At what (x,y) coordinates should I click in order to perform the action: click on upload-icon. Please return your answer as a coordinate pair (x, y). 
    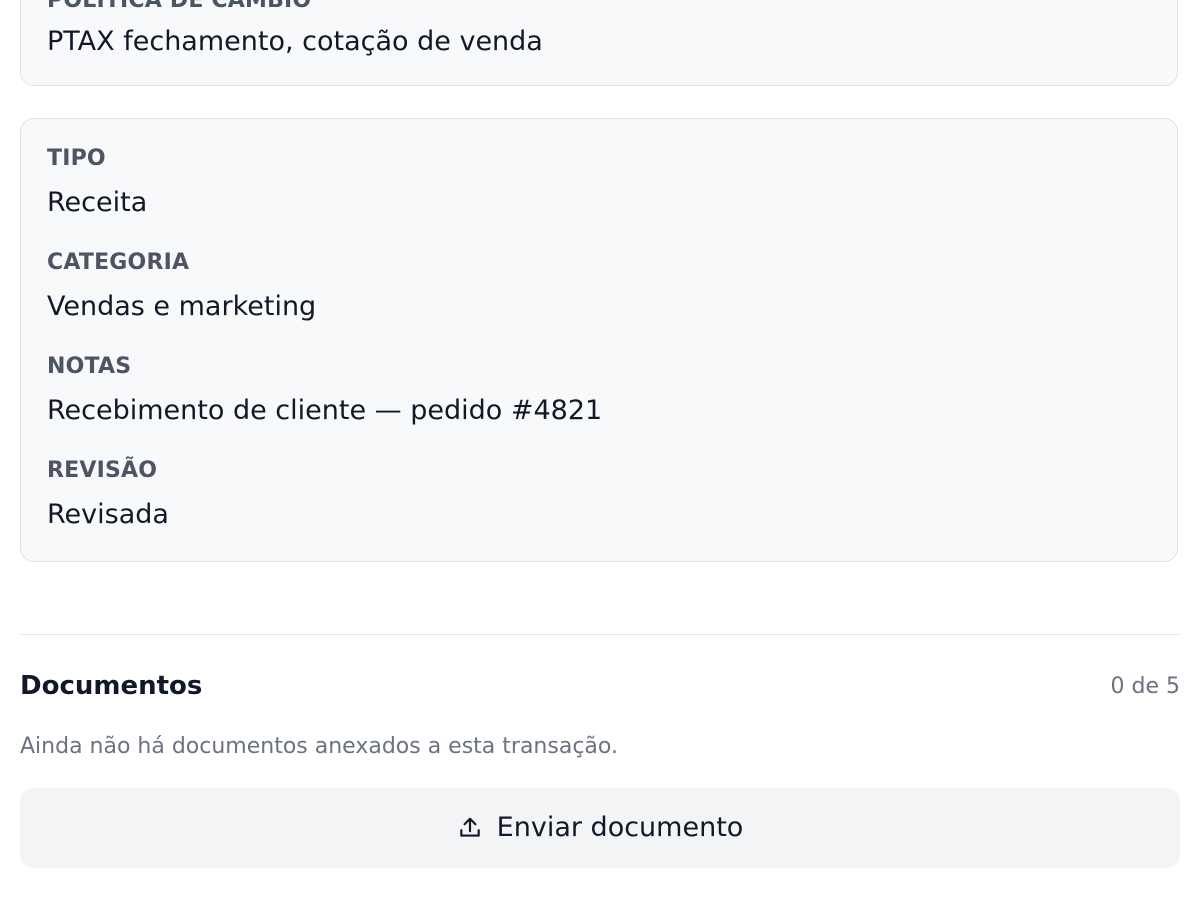
    Looking at the image, I should click on (470, 828).